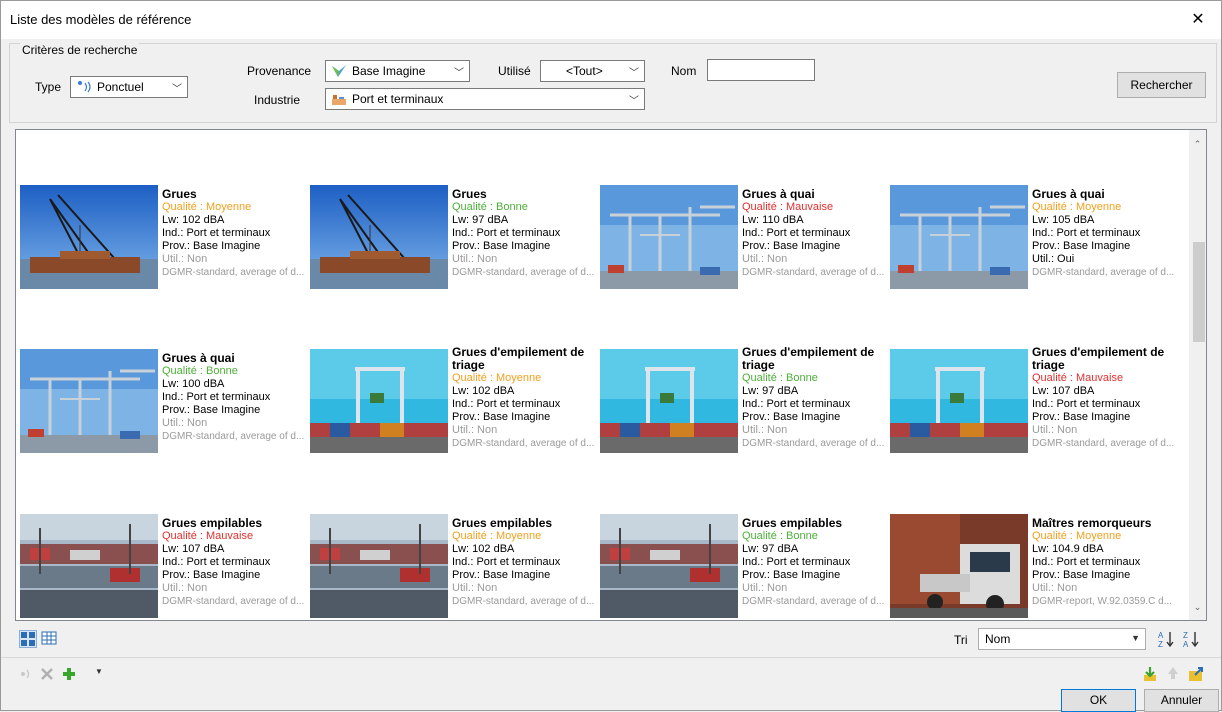  What do you see at coordinates (490, 207) in the screenshot?
I see `model-quality: Qualité : Bonne` at bounding box center [490, 207].